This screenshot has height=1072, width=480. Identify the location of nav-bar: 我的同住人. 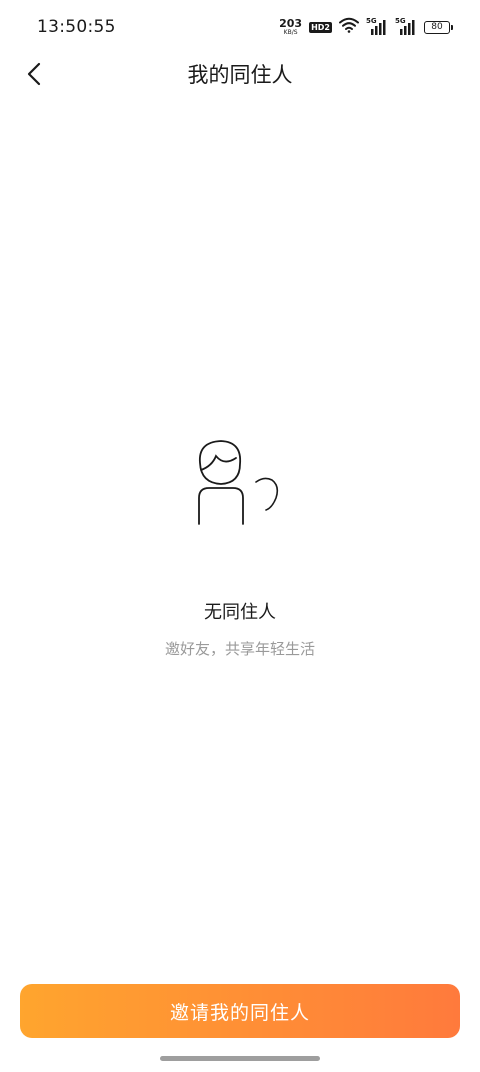
(240, 74).